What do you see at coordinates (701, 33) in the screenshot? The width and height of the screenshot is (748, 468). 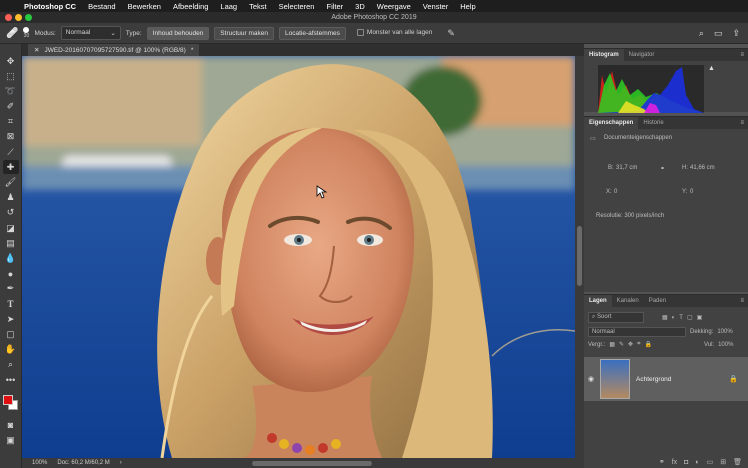 I see `search-icon: ⌕` at bounding box center [701, 33].